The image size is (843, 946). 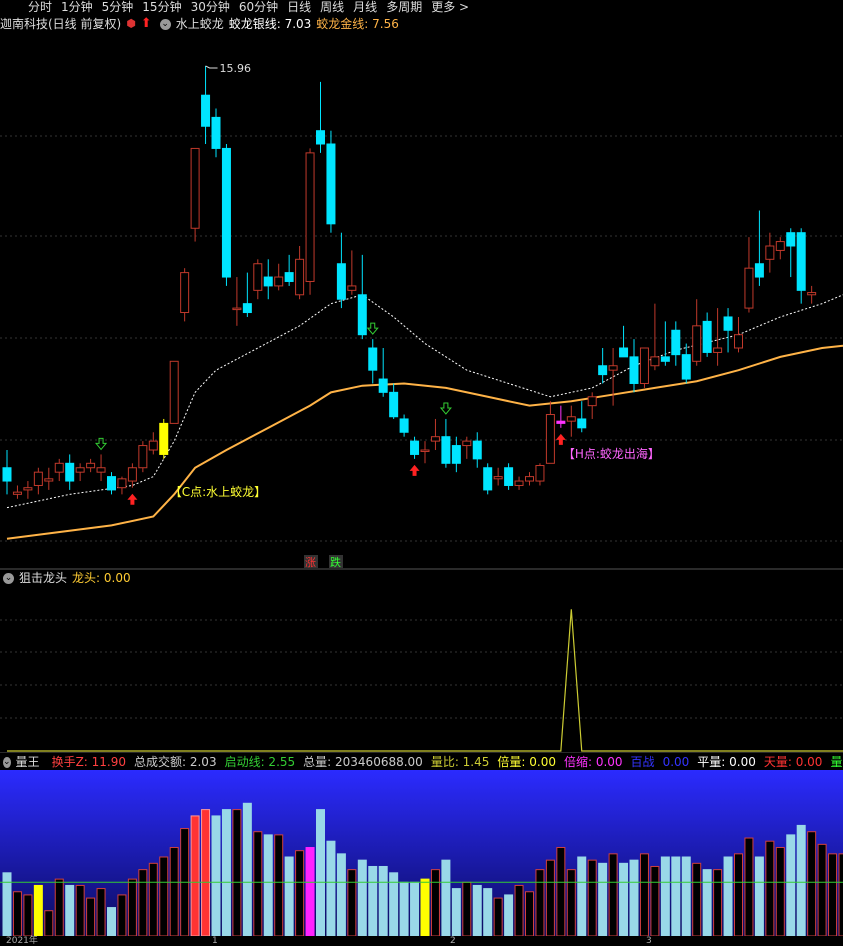 What do you see at coordinates (726, 762) in the screenshot?
I see `volume-legend-item-9: 平量: 0.00` at bounding box center [726, 762].